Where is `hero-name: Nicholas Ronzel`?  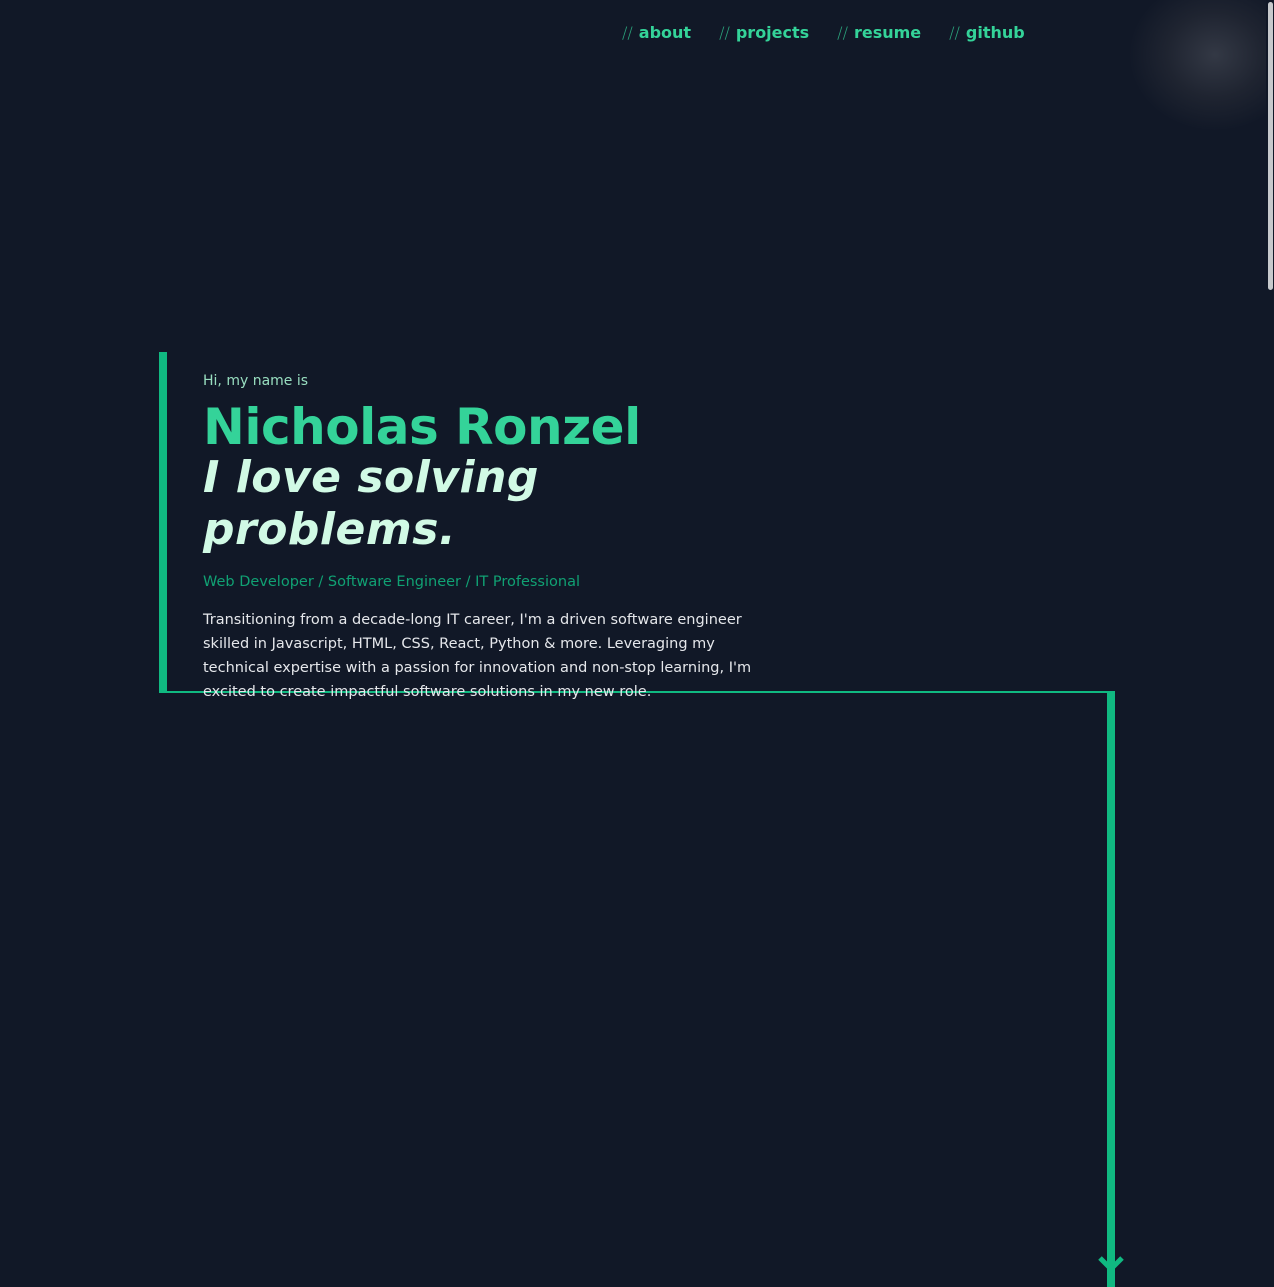
hero-name: Nicholas Ronzel is located at coordinates (422, 427).